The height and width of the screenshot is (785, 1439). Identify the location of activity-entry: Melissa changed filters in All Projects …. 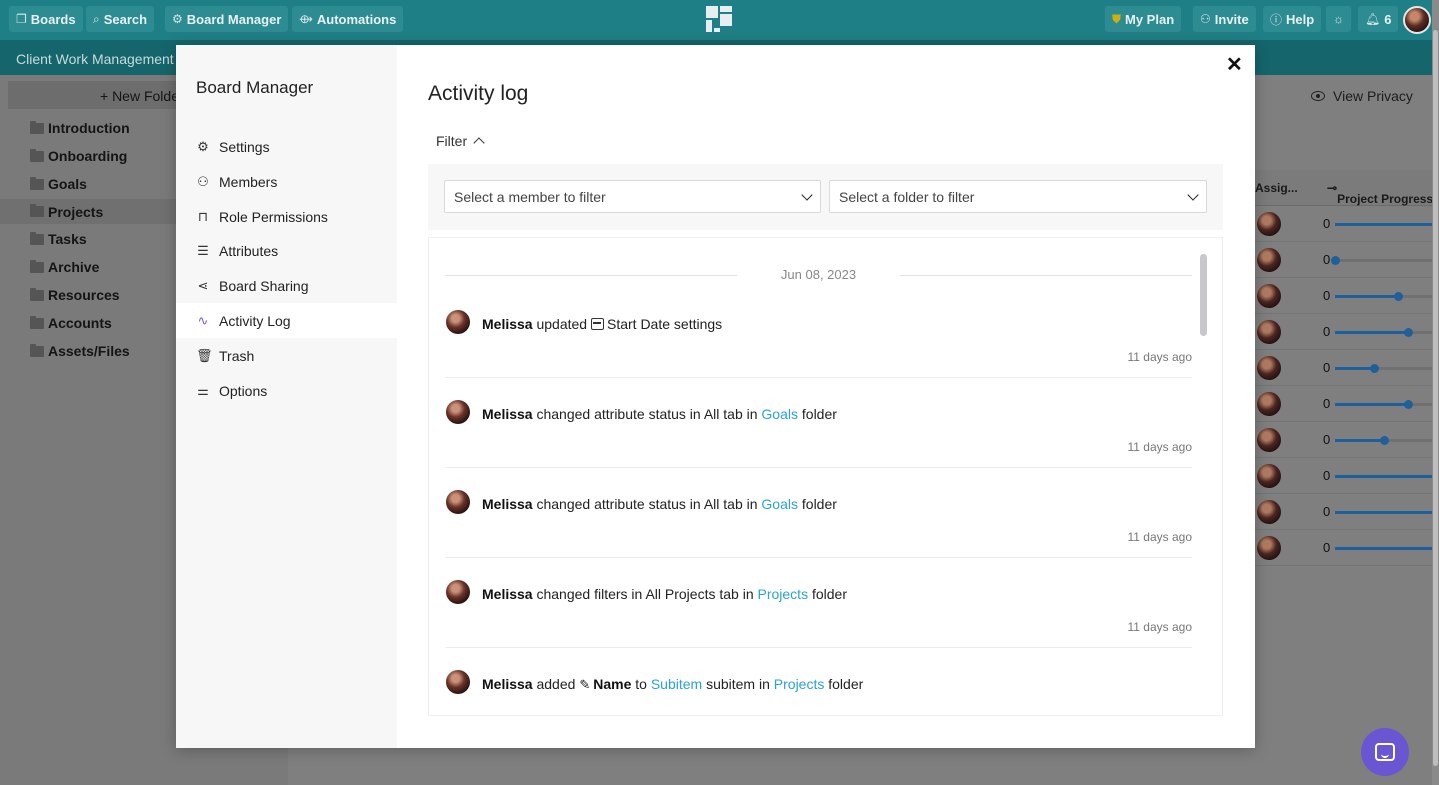
(818, 603).